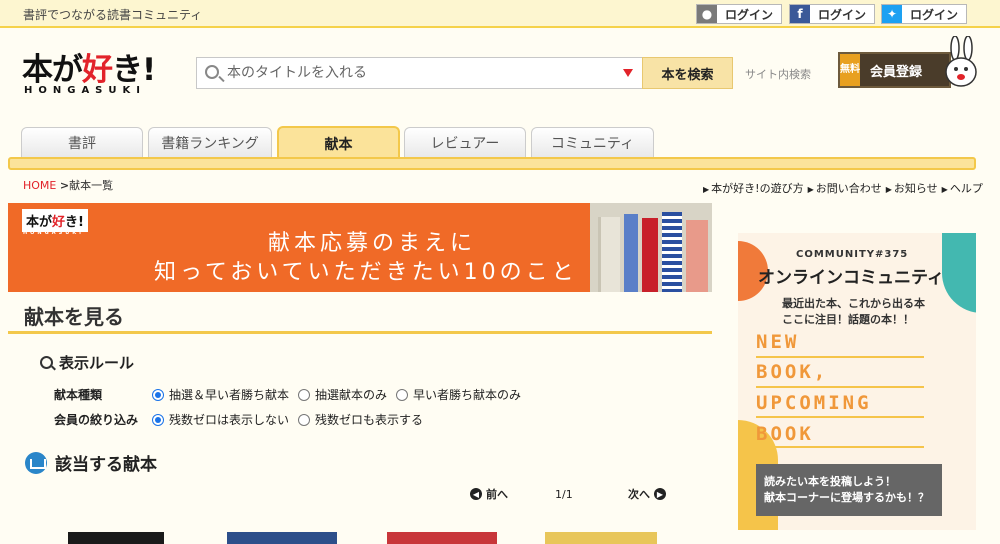 The width and height of the screenshot is (1000, 544). I want to click on search-dropdown-arrow-icon, so click(628, 73).